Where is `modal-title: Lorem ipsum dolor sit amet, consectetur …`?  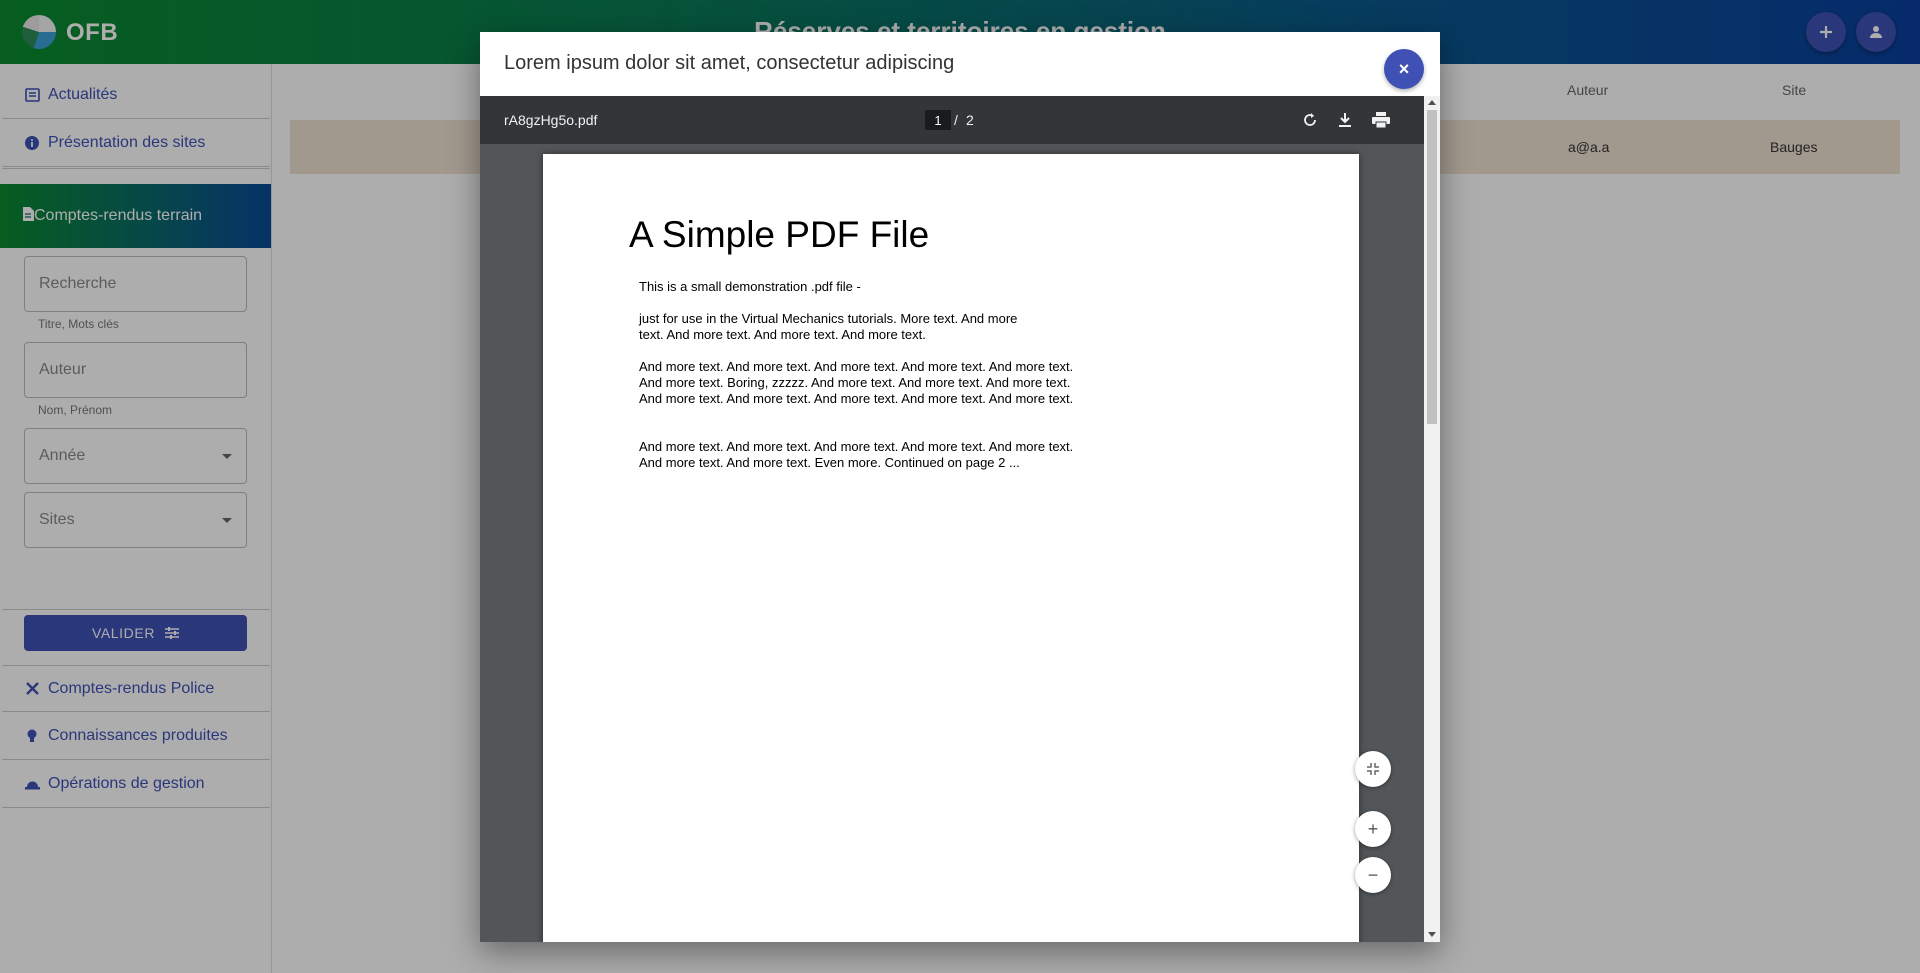
modal-title: Lorem ipsum dolor sit amet, consectetur … is located at coordinates (729, 63).